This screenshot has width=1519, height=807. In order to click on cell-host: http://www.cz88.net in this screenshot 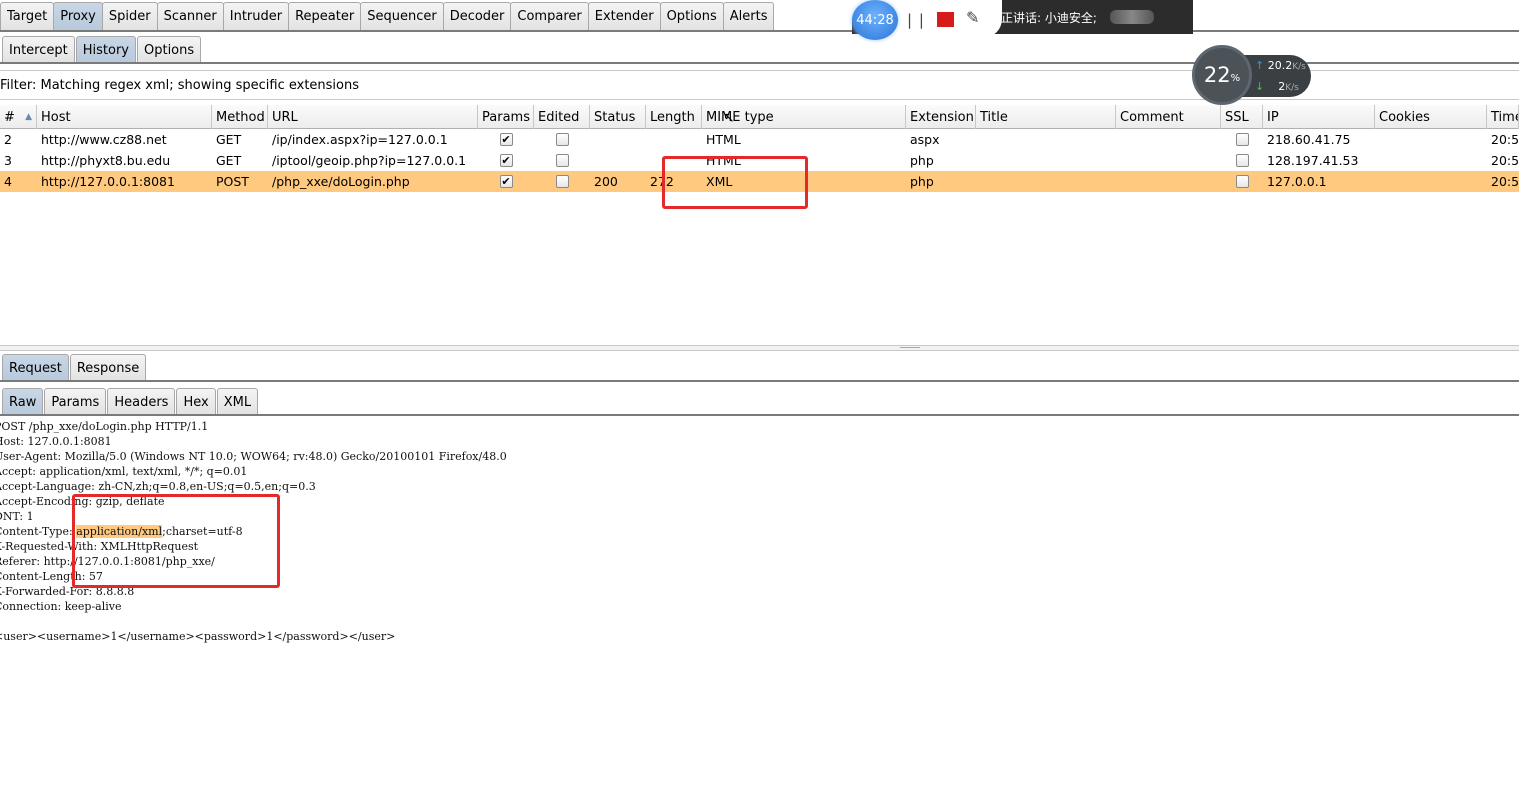, I will do `click(104, 139)`.